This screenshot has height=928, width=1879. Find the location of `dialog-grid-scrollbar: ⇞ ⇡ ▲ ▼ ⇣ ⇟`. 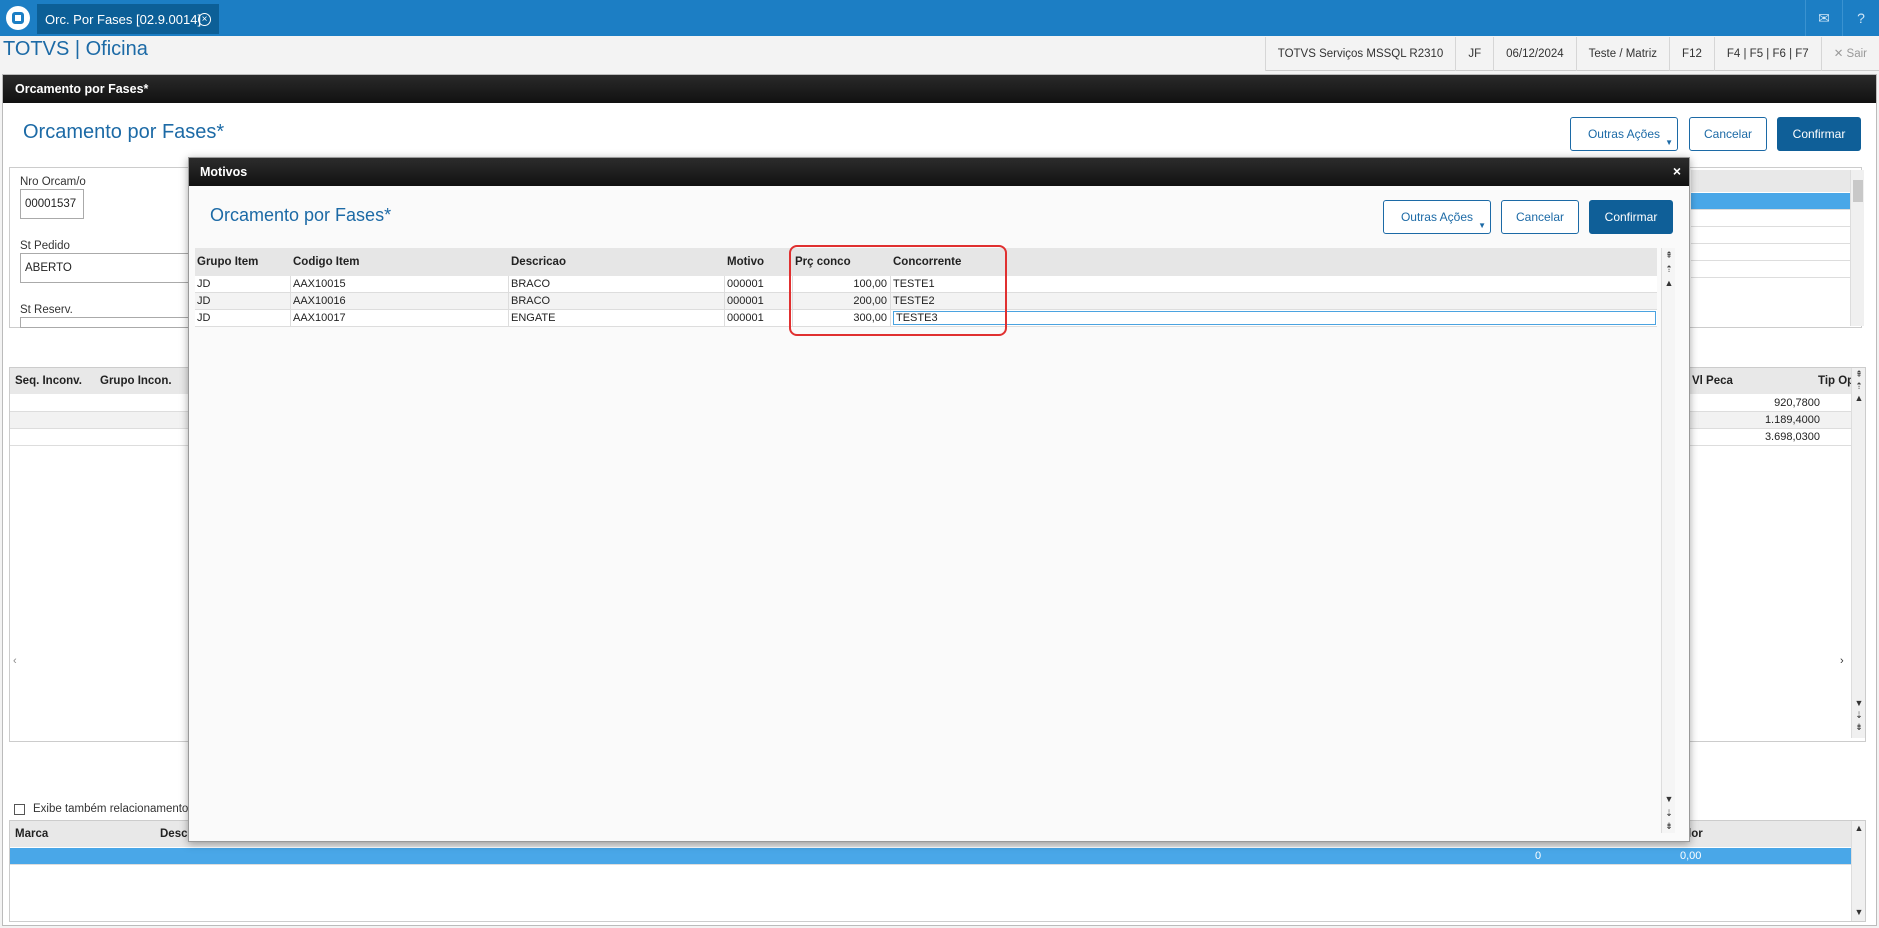

dialog-grid-scrollbar: ⇞ ⇡ ▲ ▼ ⇣ ⇟ is located at coordinates (1668, 540).